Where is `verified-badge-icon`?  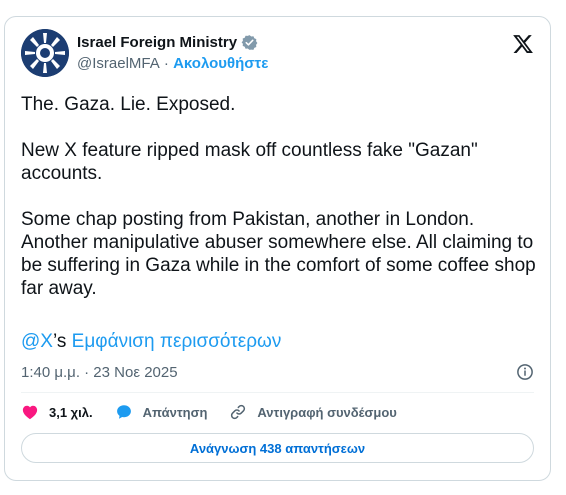 verified-badge-icon is located at coordinates (249, 42).